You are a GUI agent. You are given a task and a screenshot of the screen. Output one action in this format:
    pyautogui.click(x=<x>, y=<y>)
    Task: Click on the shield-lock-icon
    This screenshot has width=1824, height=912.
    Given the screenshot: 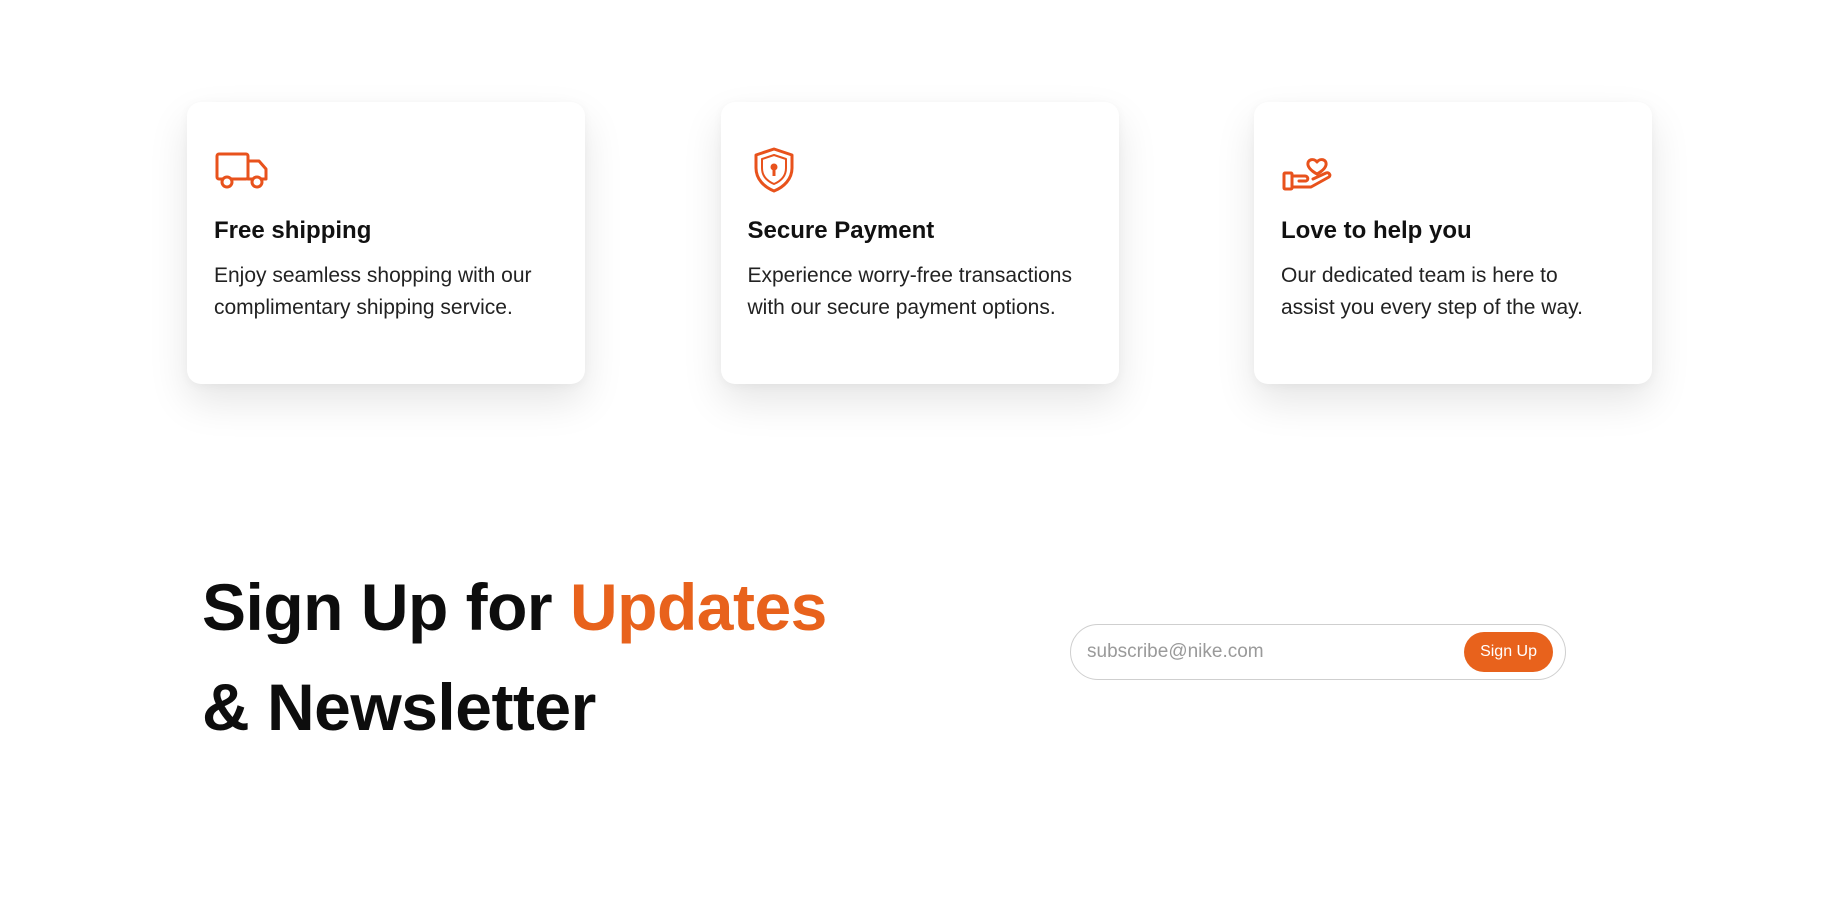 What is the action you would take?
    pyautogui.click(x=776, y=170)
    